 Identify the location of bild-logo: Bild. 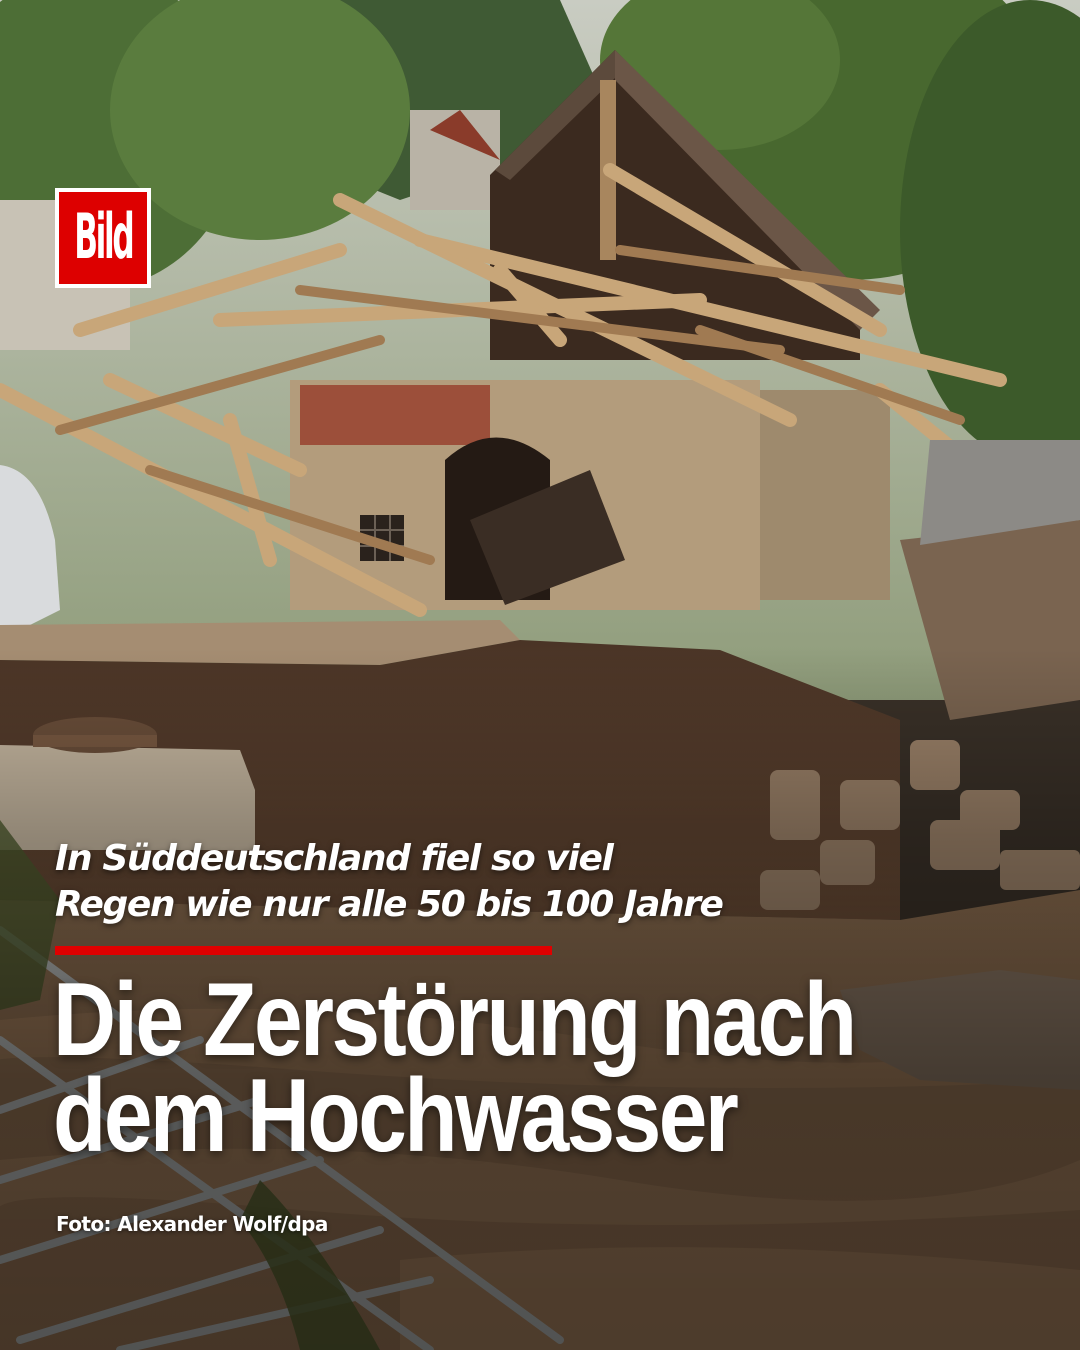
(103, 238).